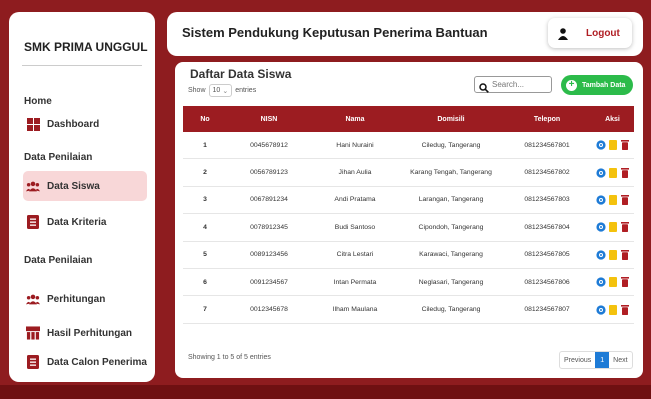 This screenshot has width=651, height=399. What do you see at coordinates (355, 119) in the screenshot?
I see `column-header: Nama` at bounding box center [355, 119].